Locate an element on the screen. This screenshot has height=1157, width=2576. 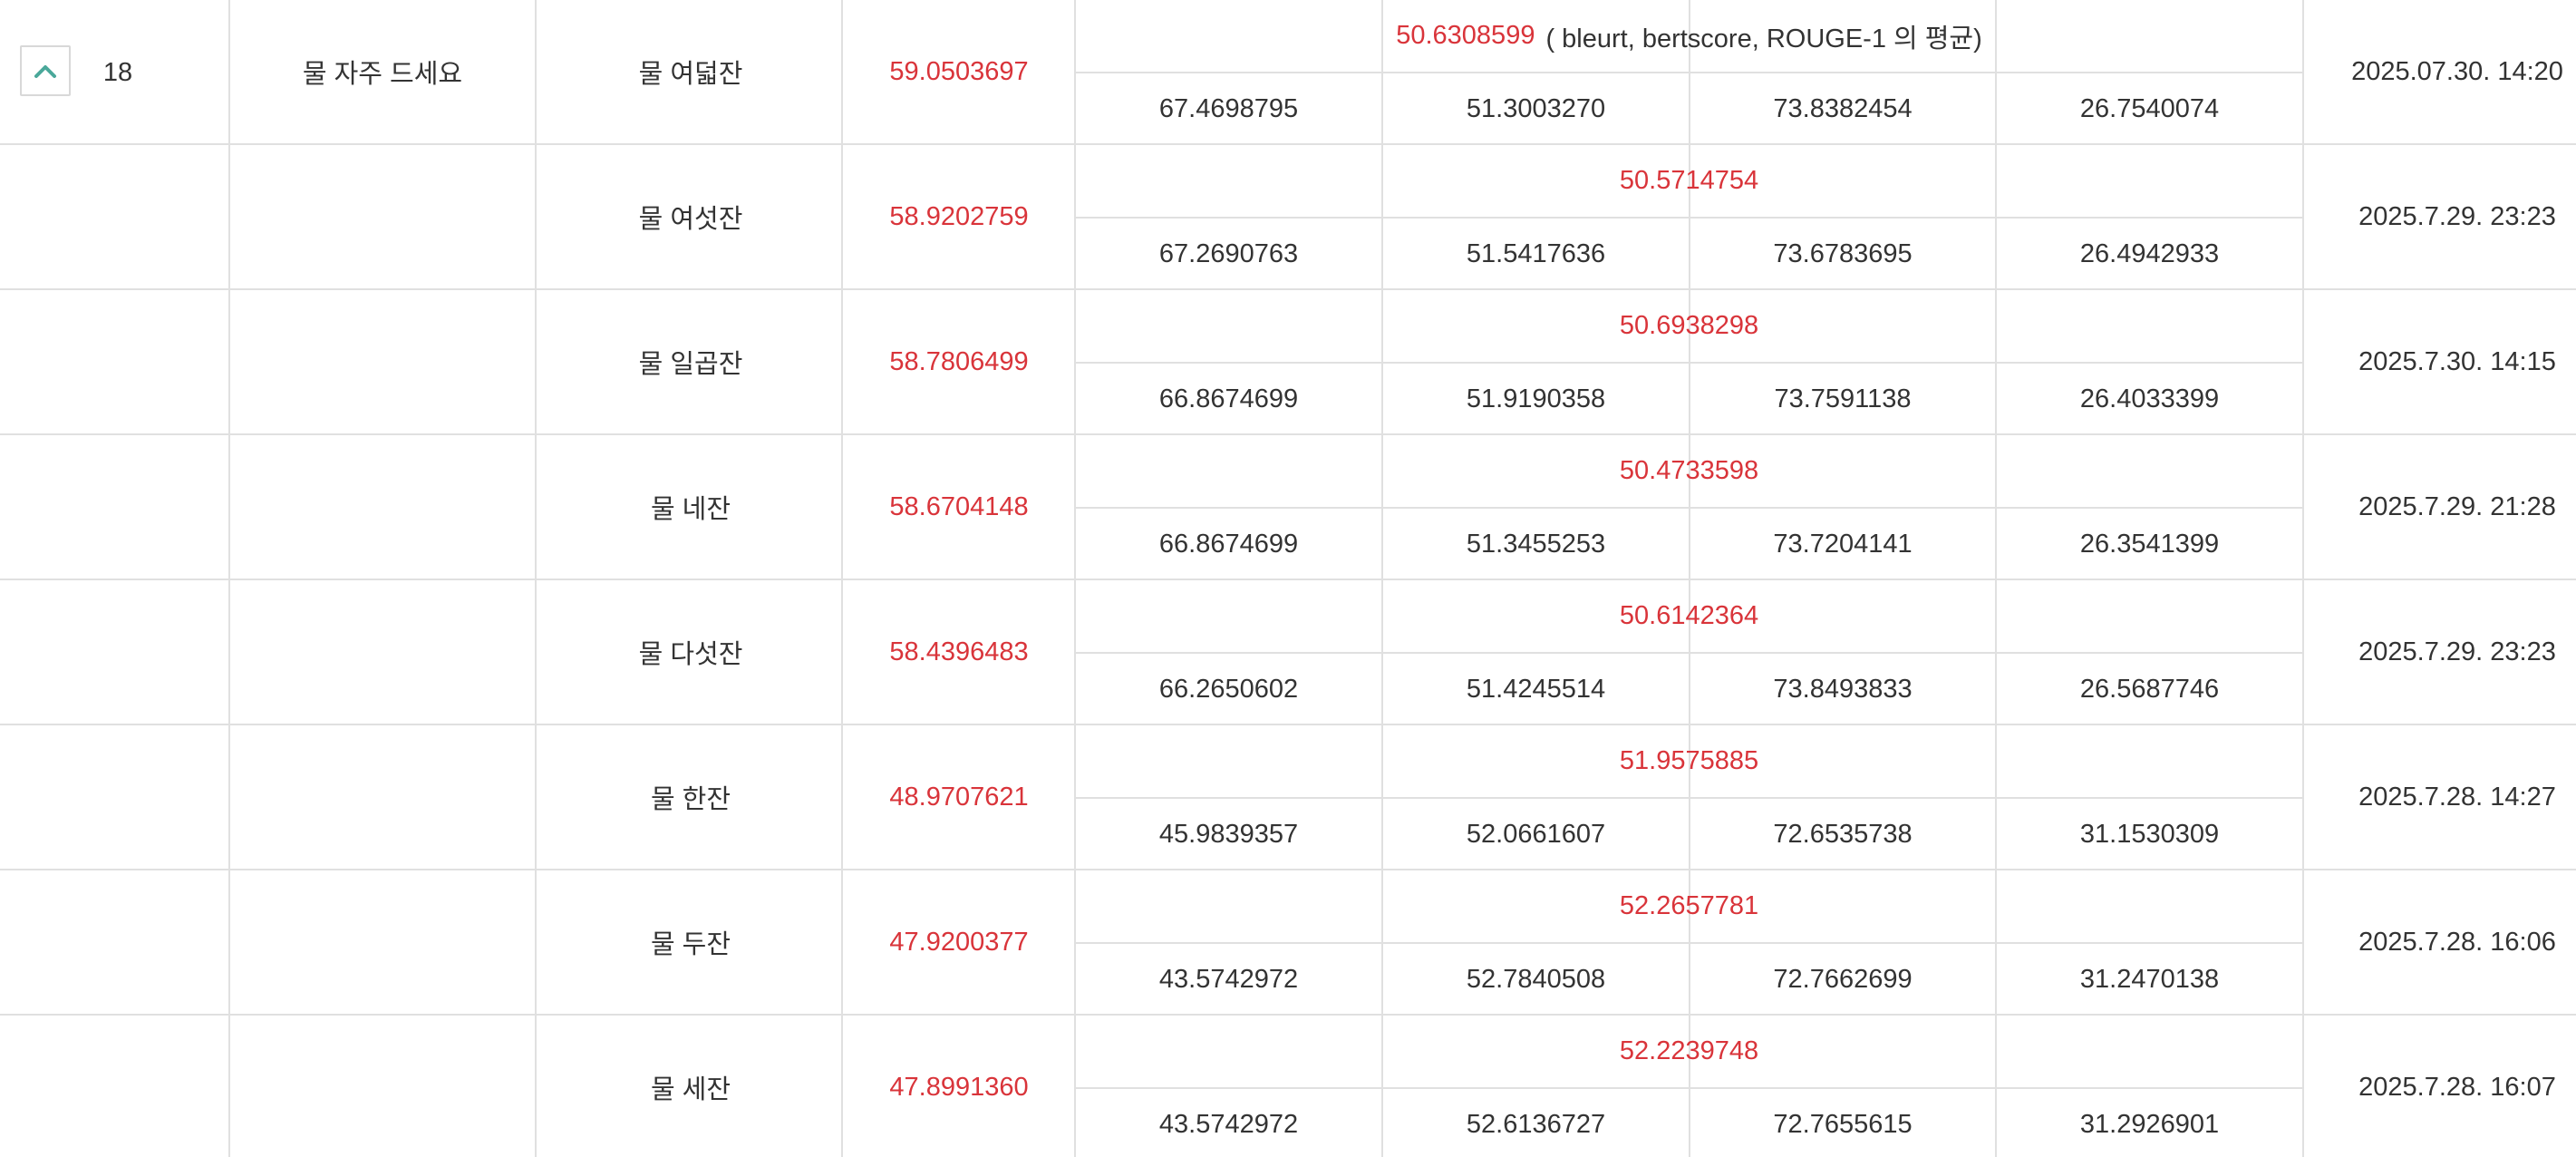
metric-4-cell: 26.4033399 is located at coordinates (2149, 399).